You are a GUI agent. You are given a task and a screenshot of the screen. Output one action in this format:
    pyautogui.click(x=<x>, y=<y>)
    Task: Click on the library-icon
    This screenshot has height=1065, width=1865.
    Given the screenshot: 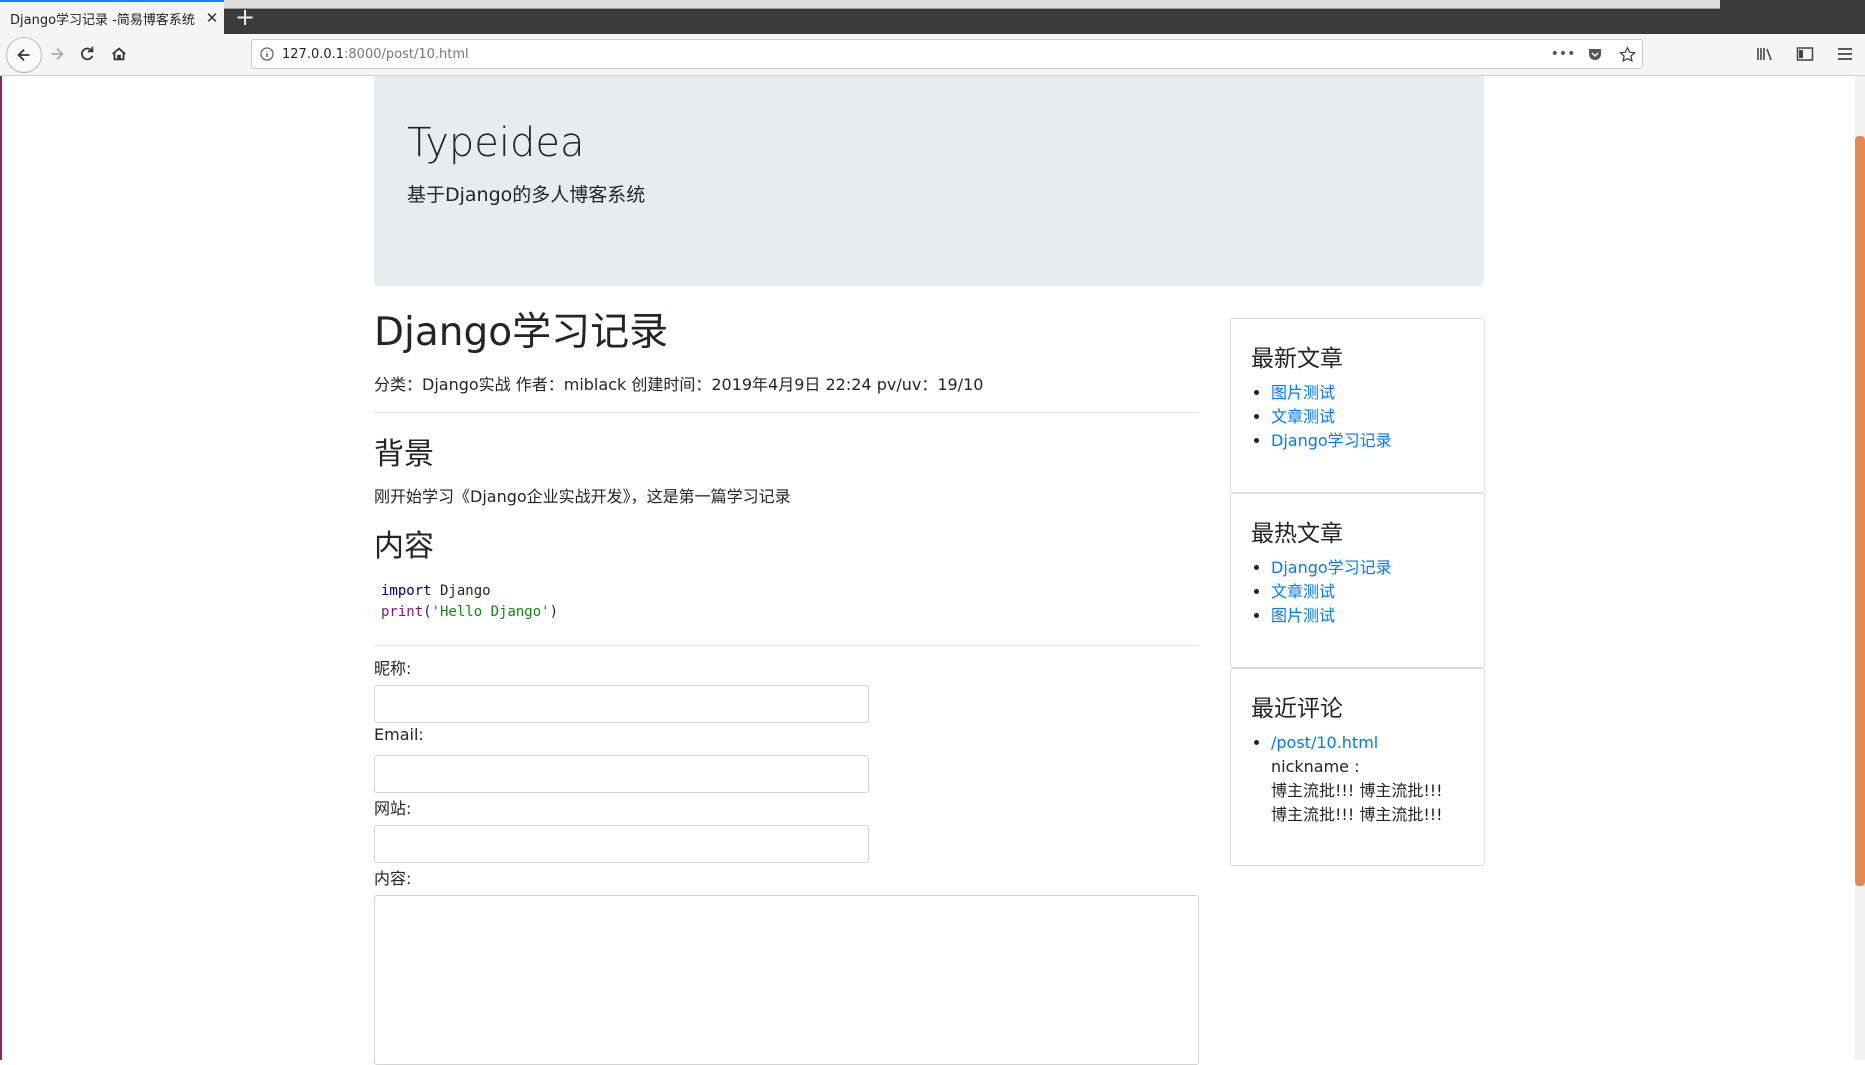 What is the action you would take?
    pyautogui.click(x=1765, y=54)
    